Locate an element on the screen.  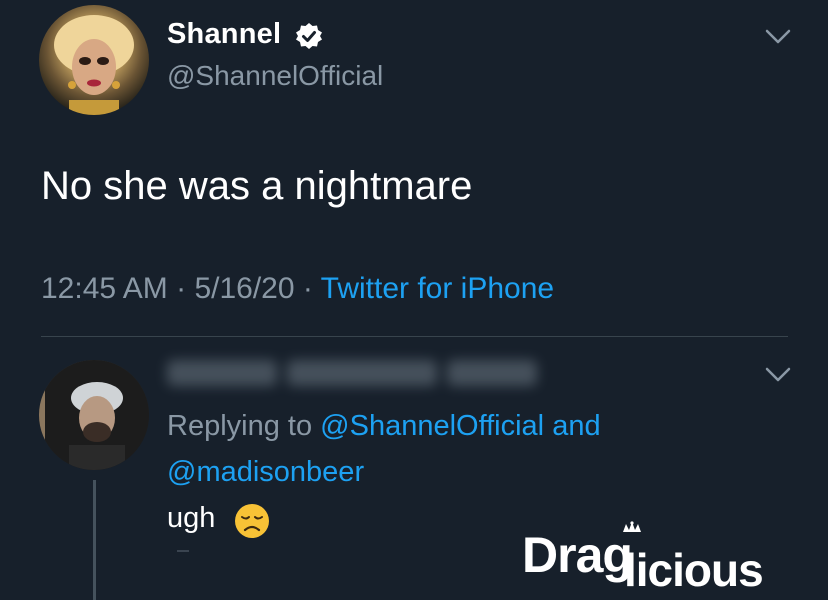
tweet-date: 5/16/20 is located at coordinates (244, 288).